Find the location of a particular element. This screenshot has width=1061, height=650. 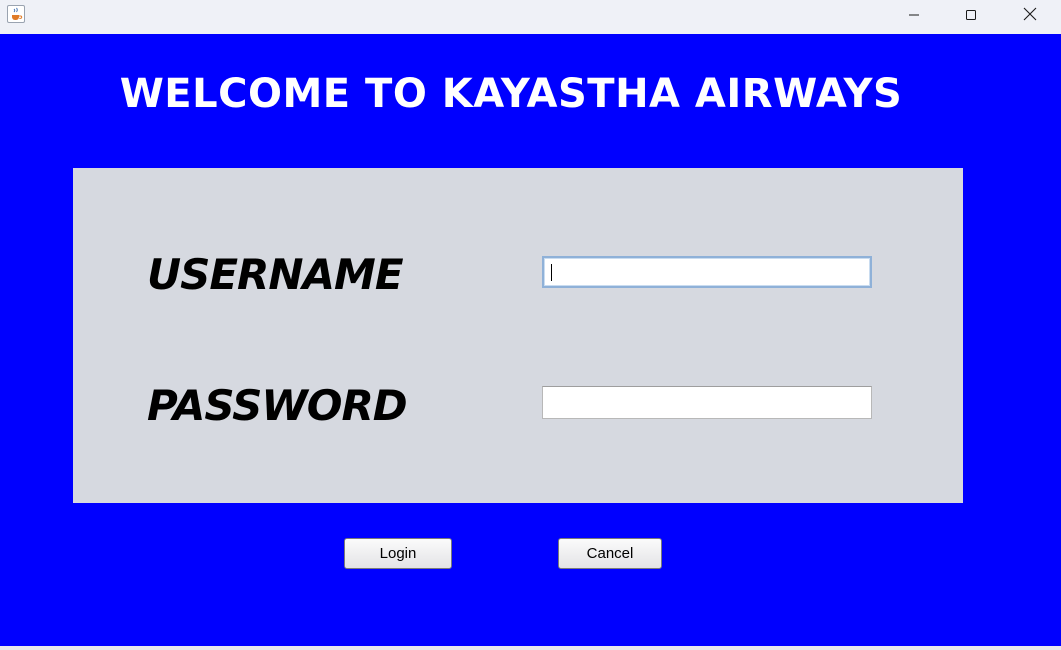

maximize-button is located at coordinates (971, 15).